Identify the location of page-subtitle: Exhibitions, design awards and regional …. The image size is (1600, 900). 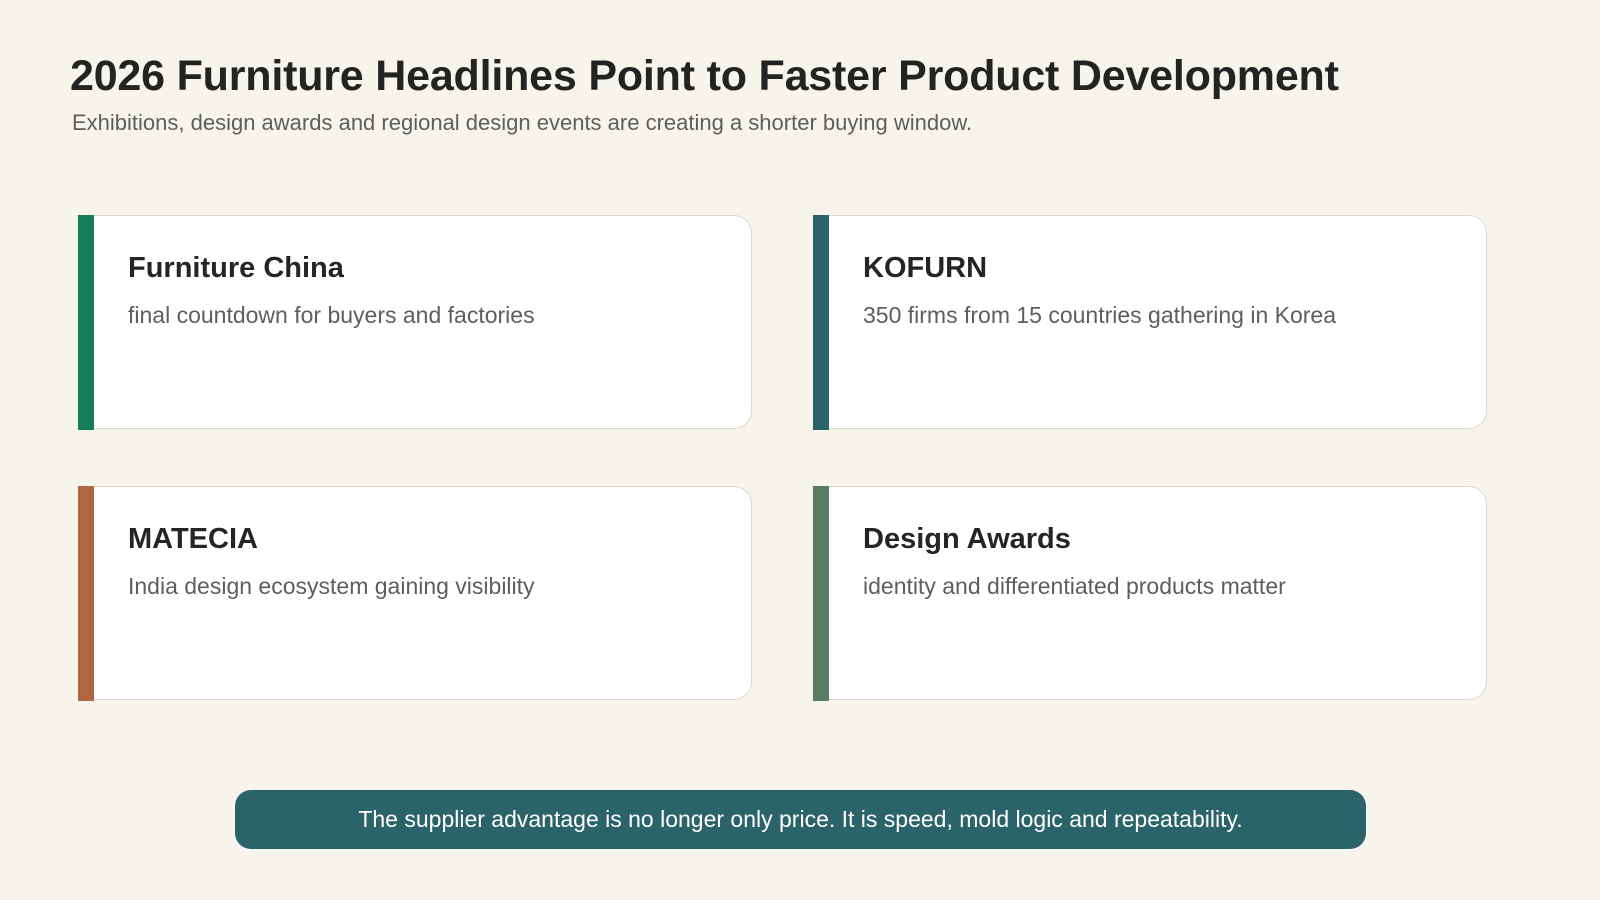
(522, 122).